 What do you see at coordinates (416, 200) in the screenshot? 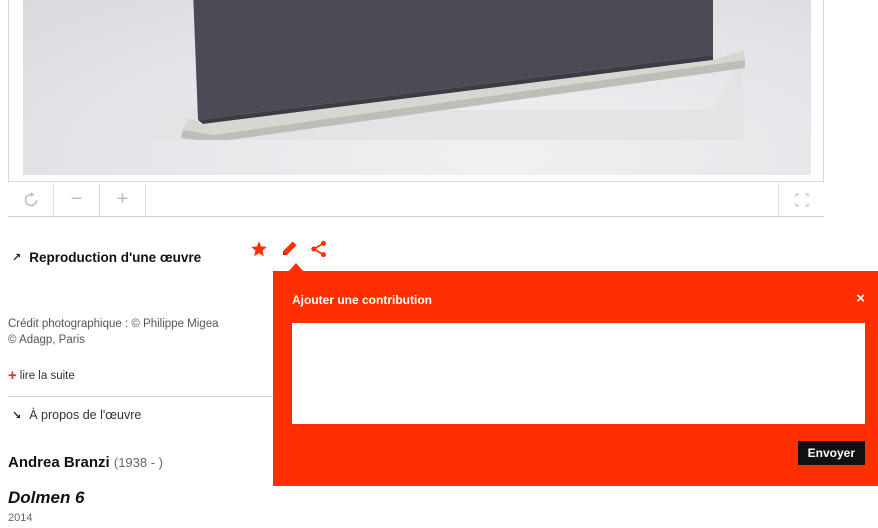
I see `viewer-toolbar: − +` at bounding box center [416, 200].